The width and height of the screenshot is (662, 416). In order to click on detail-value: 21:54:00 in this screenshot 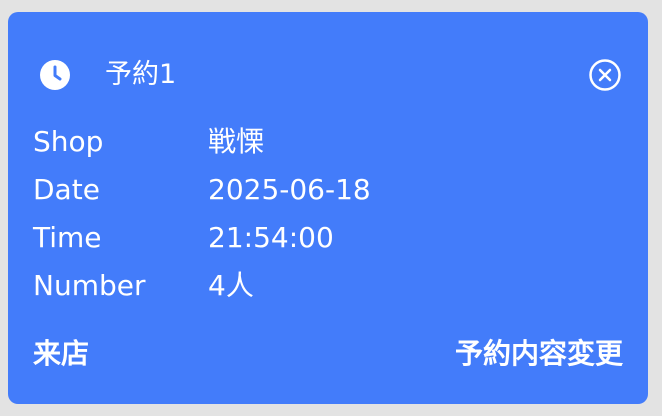, I will do `click(271, 237)`.